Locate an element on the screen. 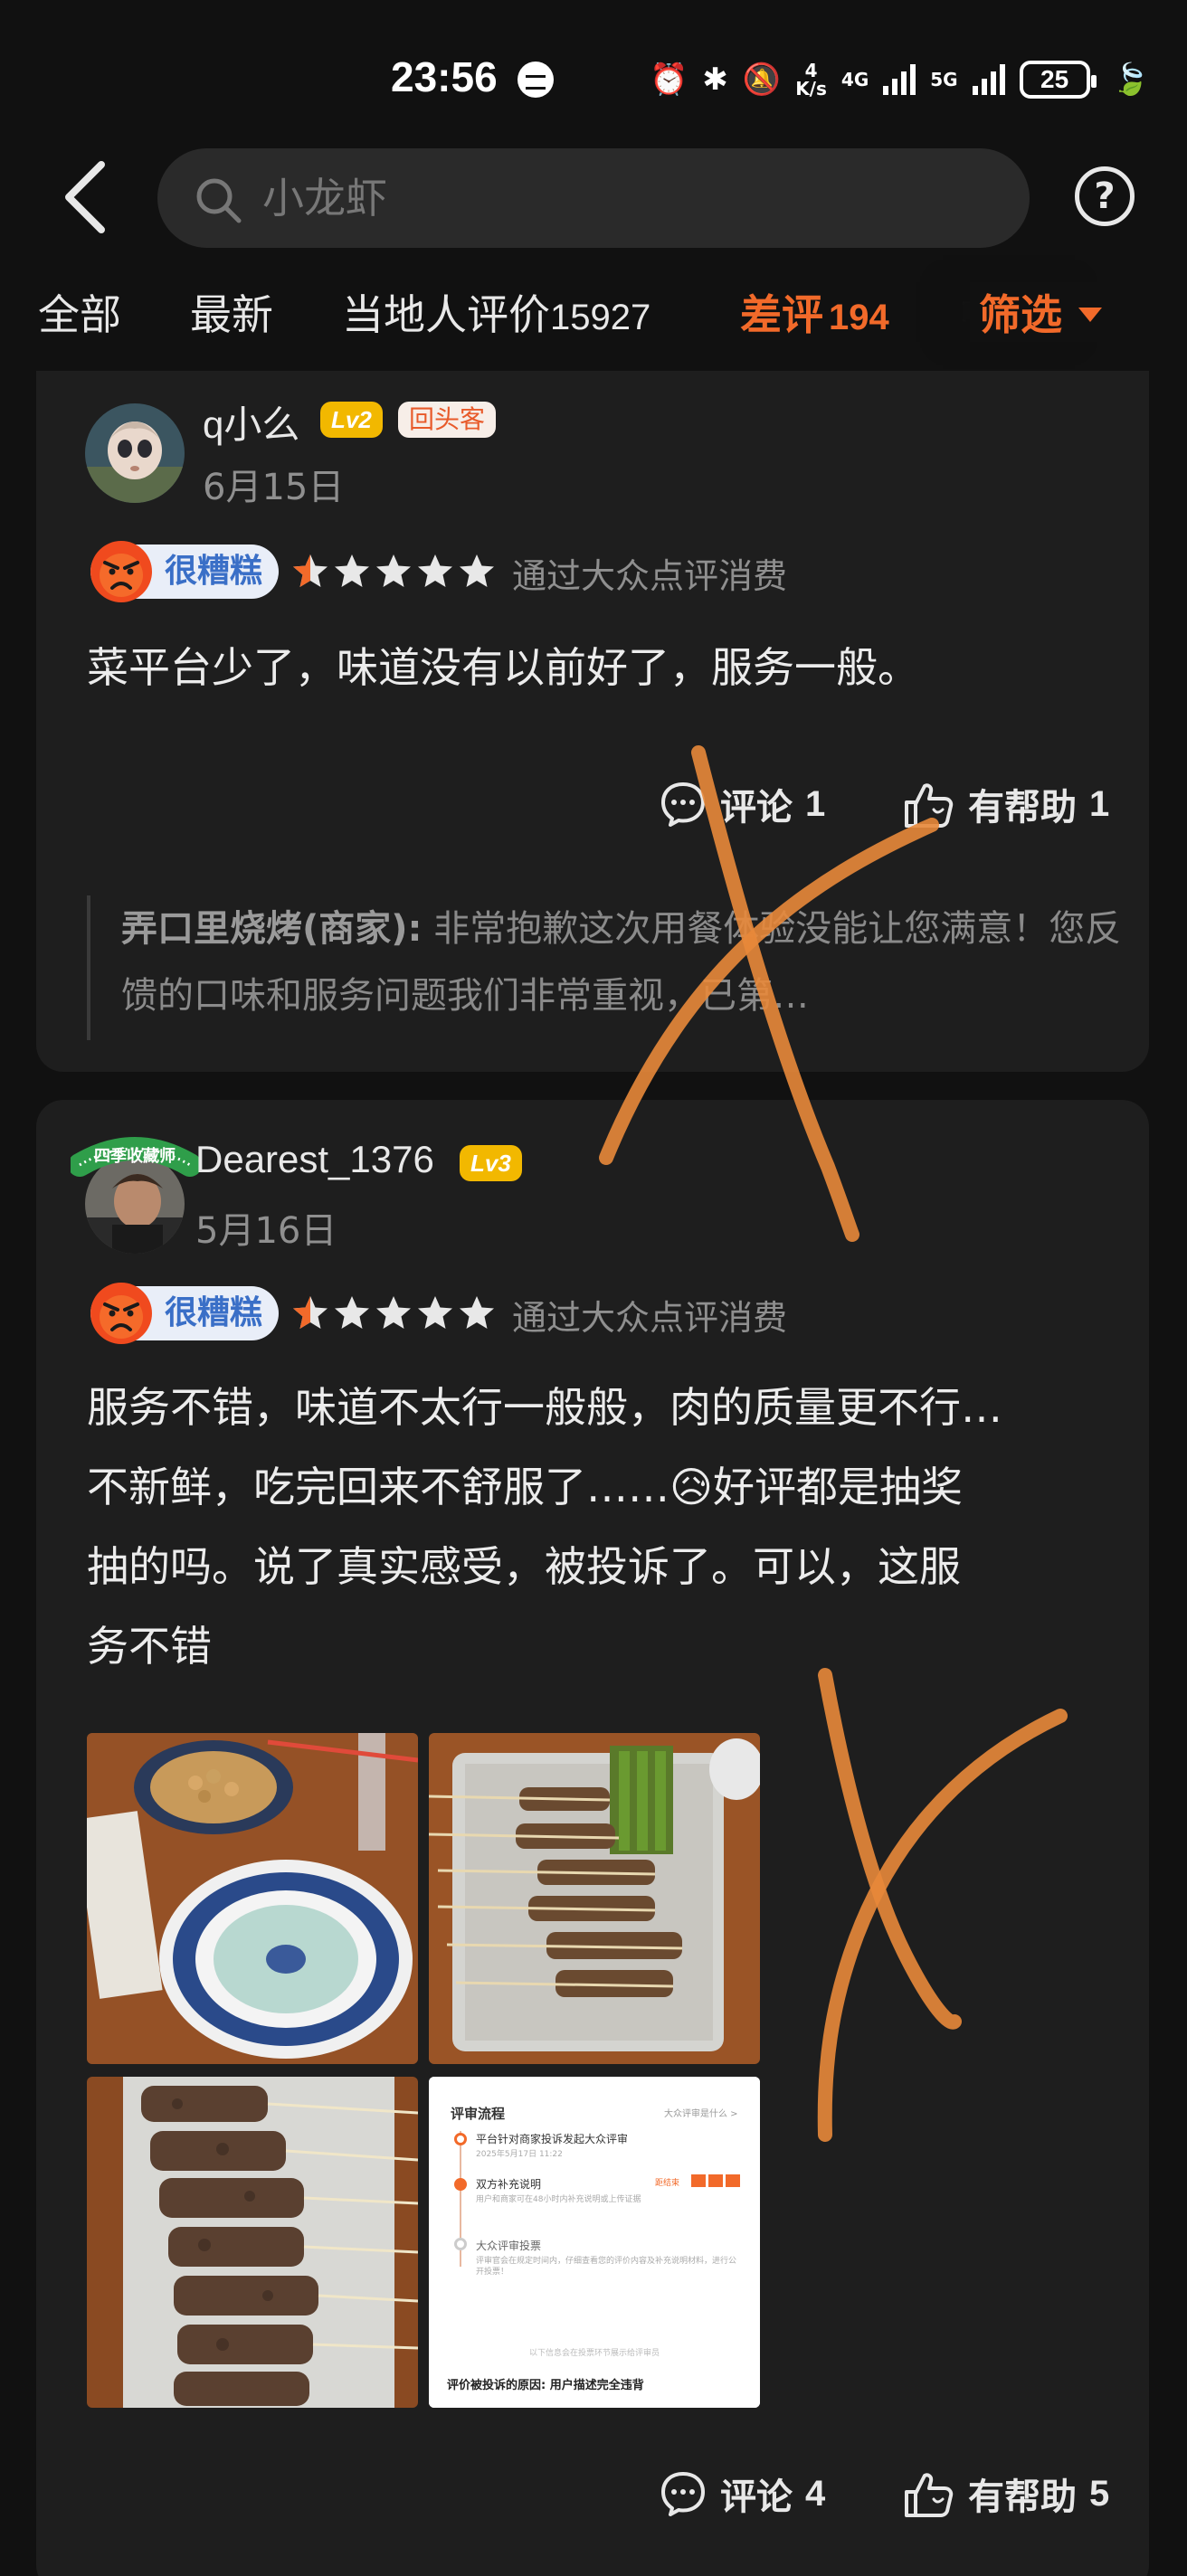  tab-local: 当地人评价15927 is located at coordinates (496, 312).